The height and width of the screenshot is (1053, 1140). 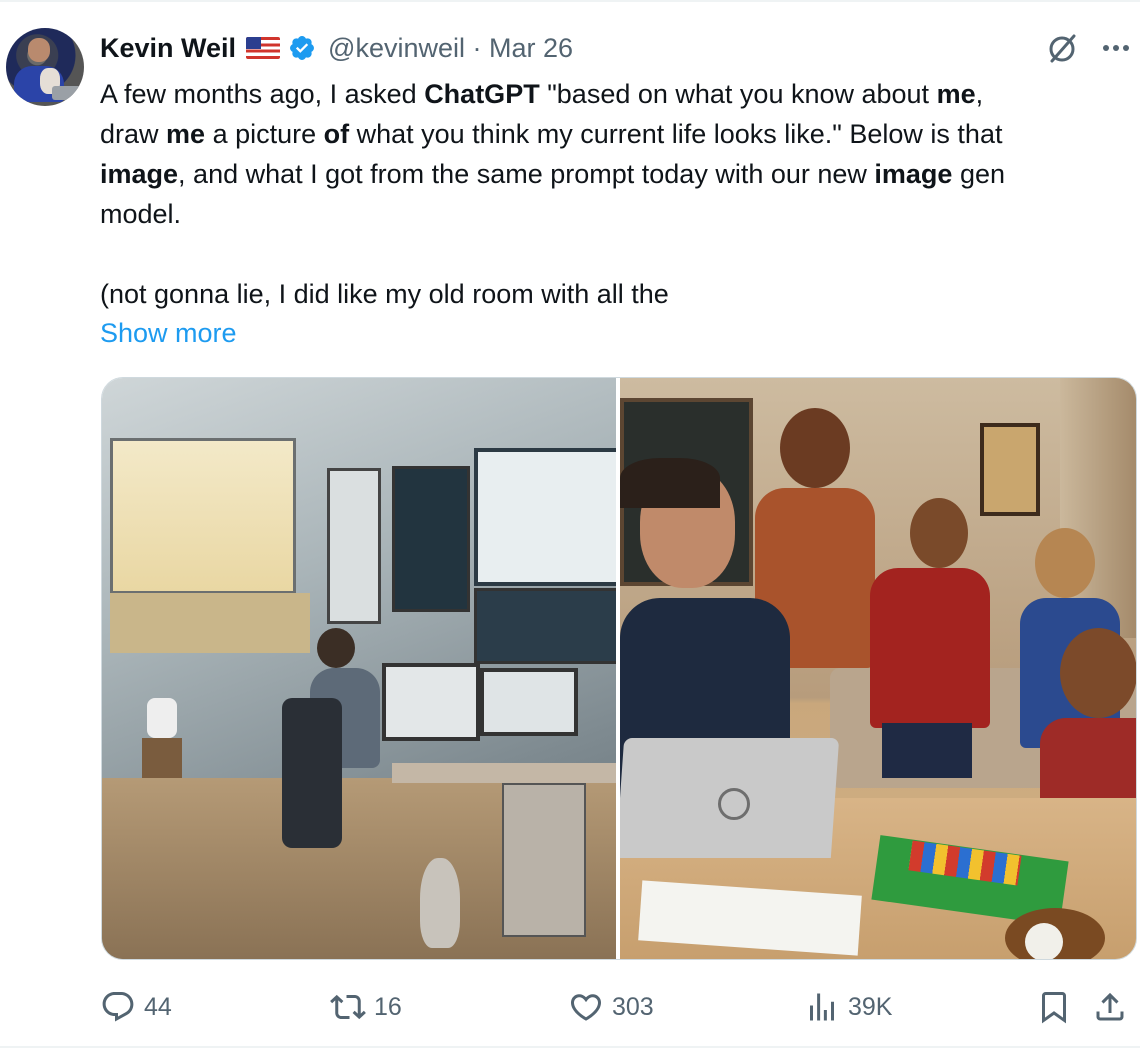 I want to click on highlighted-text: of, so click(x=336, y=134).